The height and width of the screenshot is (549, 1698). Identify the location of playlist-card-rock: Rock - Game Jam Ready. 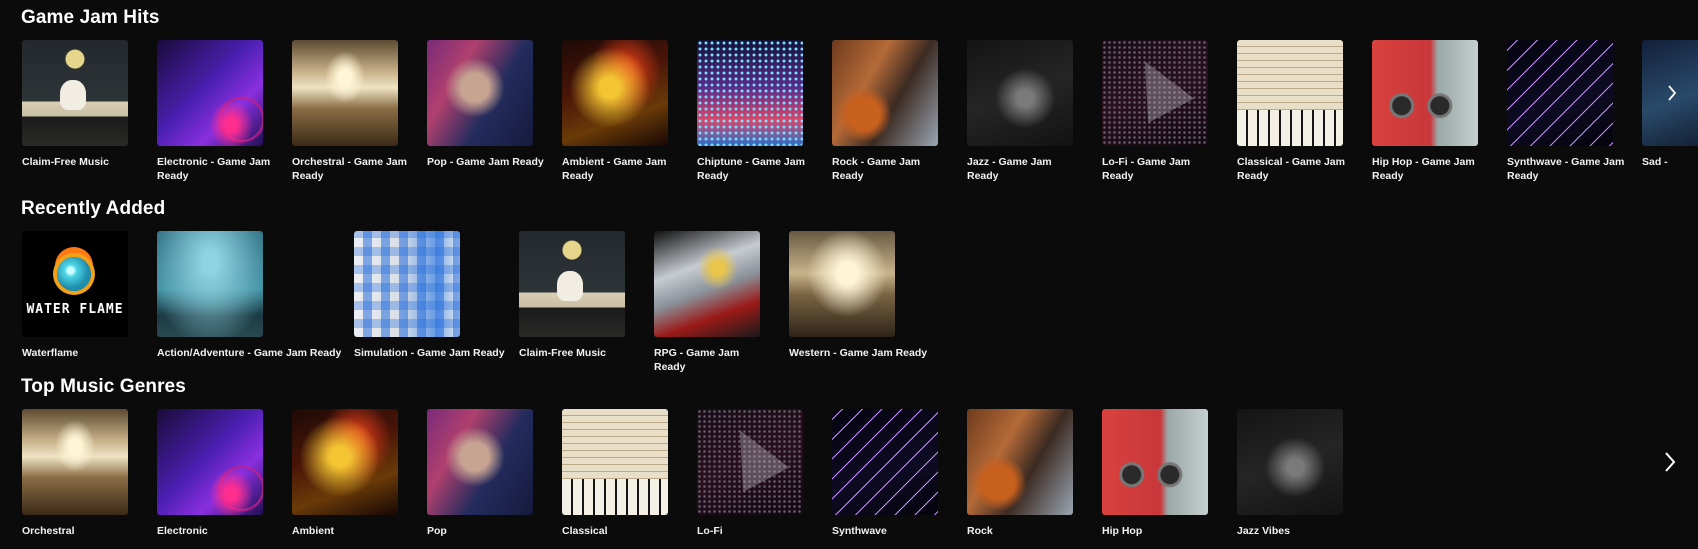
(891, 111).